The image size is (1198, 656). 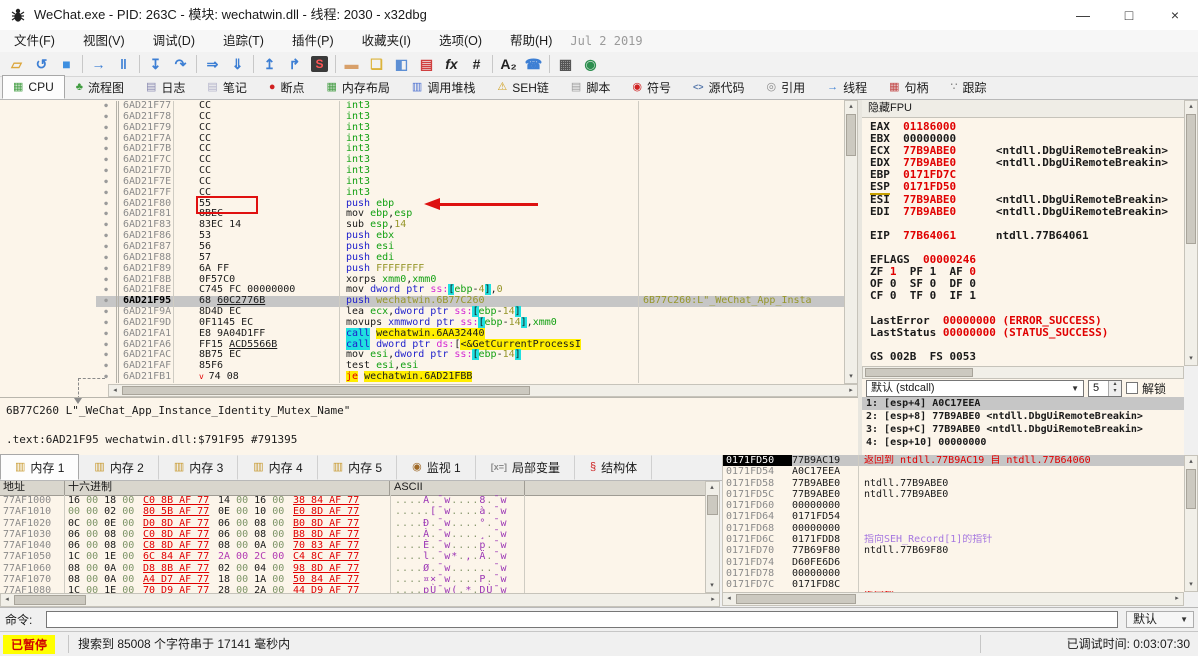 What do you see at coordinates (1023, 235) in the screenshot?
I see `register-line: EIP 77B64061 ntdll.77B64061` at bounding box center [1023, 235].